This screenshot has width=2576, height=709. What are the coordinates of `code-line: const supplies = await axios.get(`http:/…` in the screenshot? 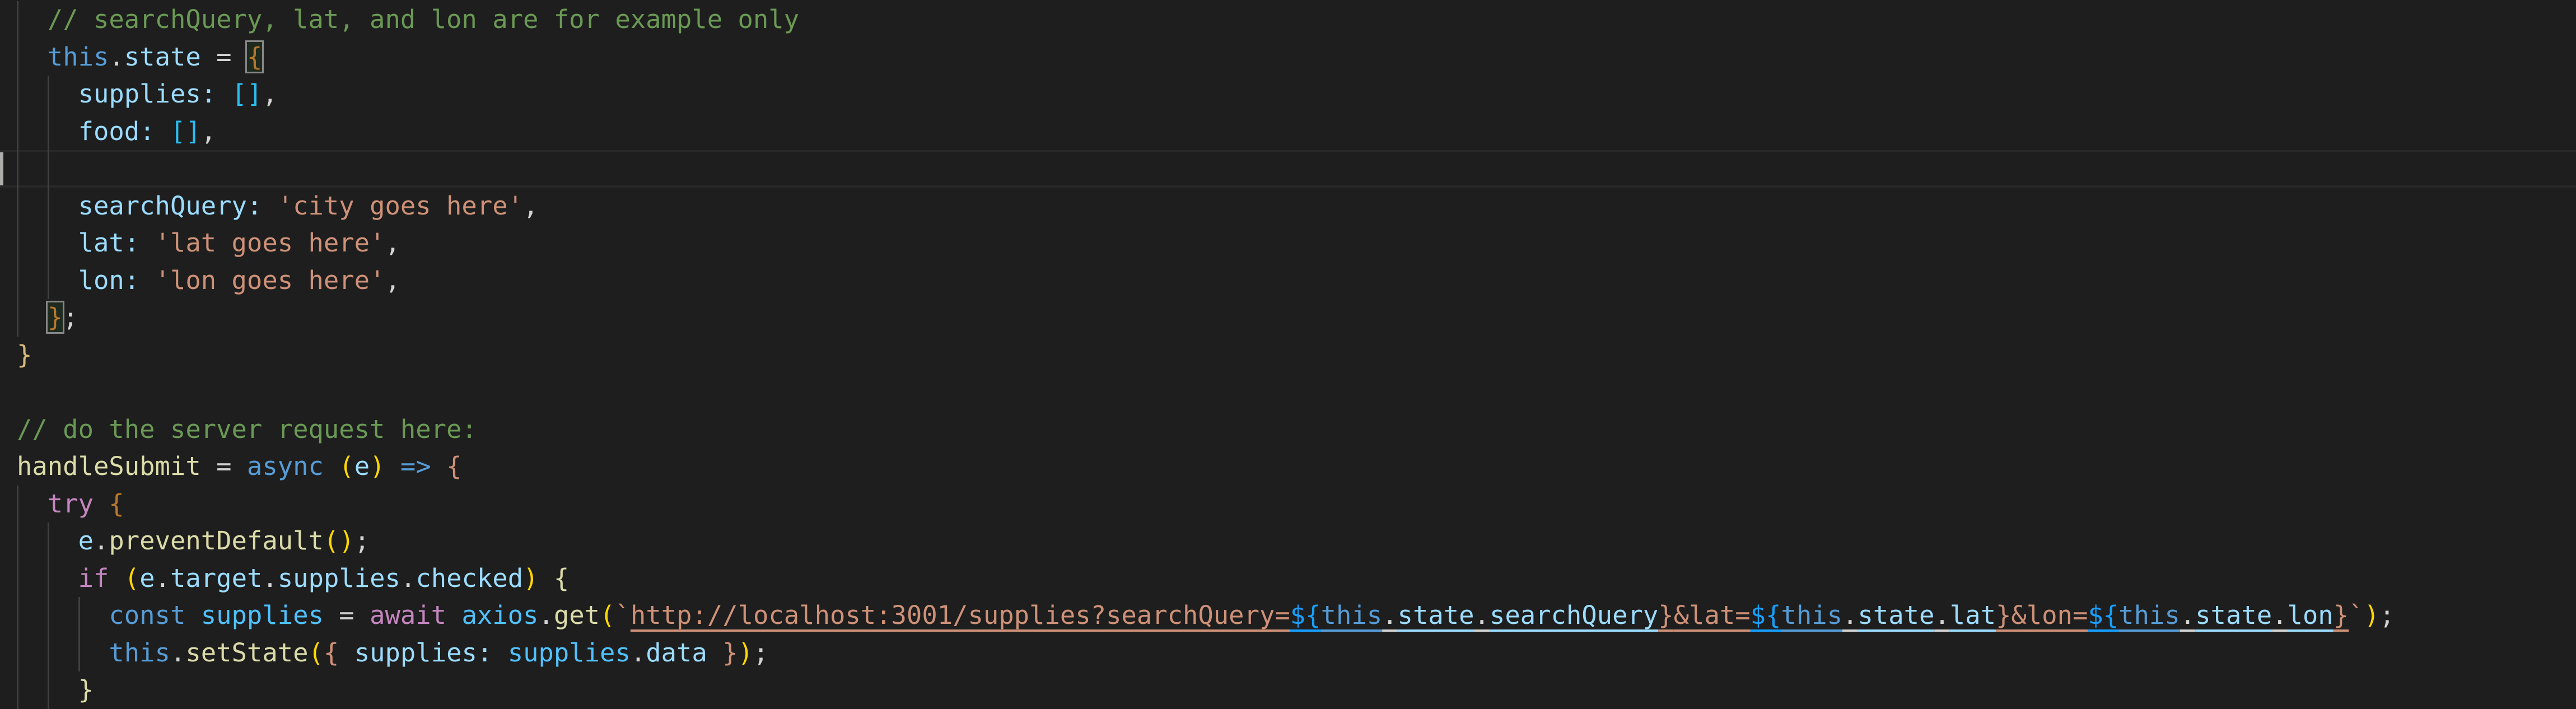 It's located at (1288, 616).